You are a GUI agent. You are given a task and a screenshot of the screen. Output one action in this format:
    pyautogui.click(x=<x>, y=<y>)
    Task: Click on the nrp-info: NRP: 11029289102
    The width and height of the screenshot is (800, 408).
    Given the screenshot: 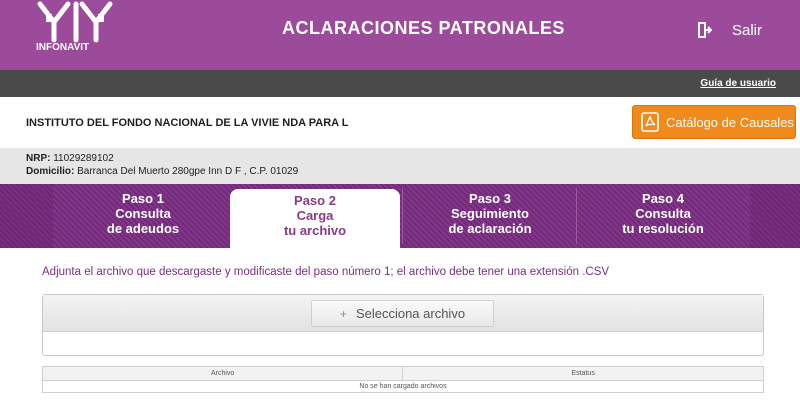 What is the action you would take?
    pyautogui.click(x=70, y=158)
    